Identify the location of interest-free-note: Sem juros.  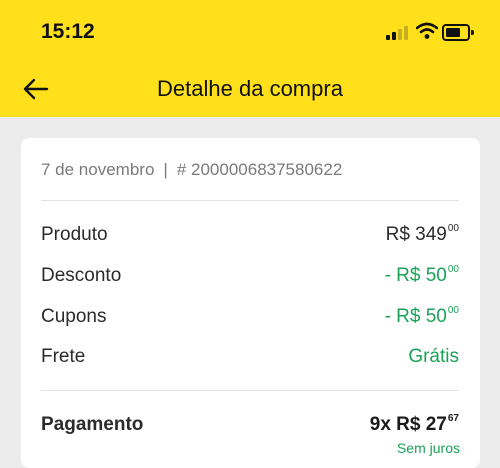
(428, 448).